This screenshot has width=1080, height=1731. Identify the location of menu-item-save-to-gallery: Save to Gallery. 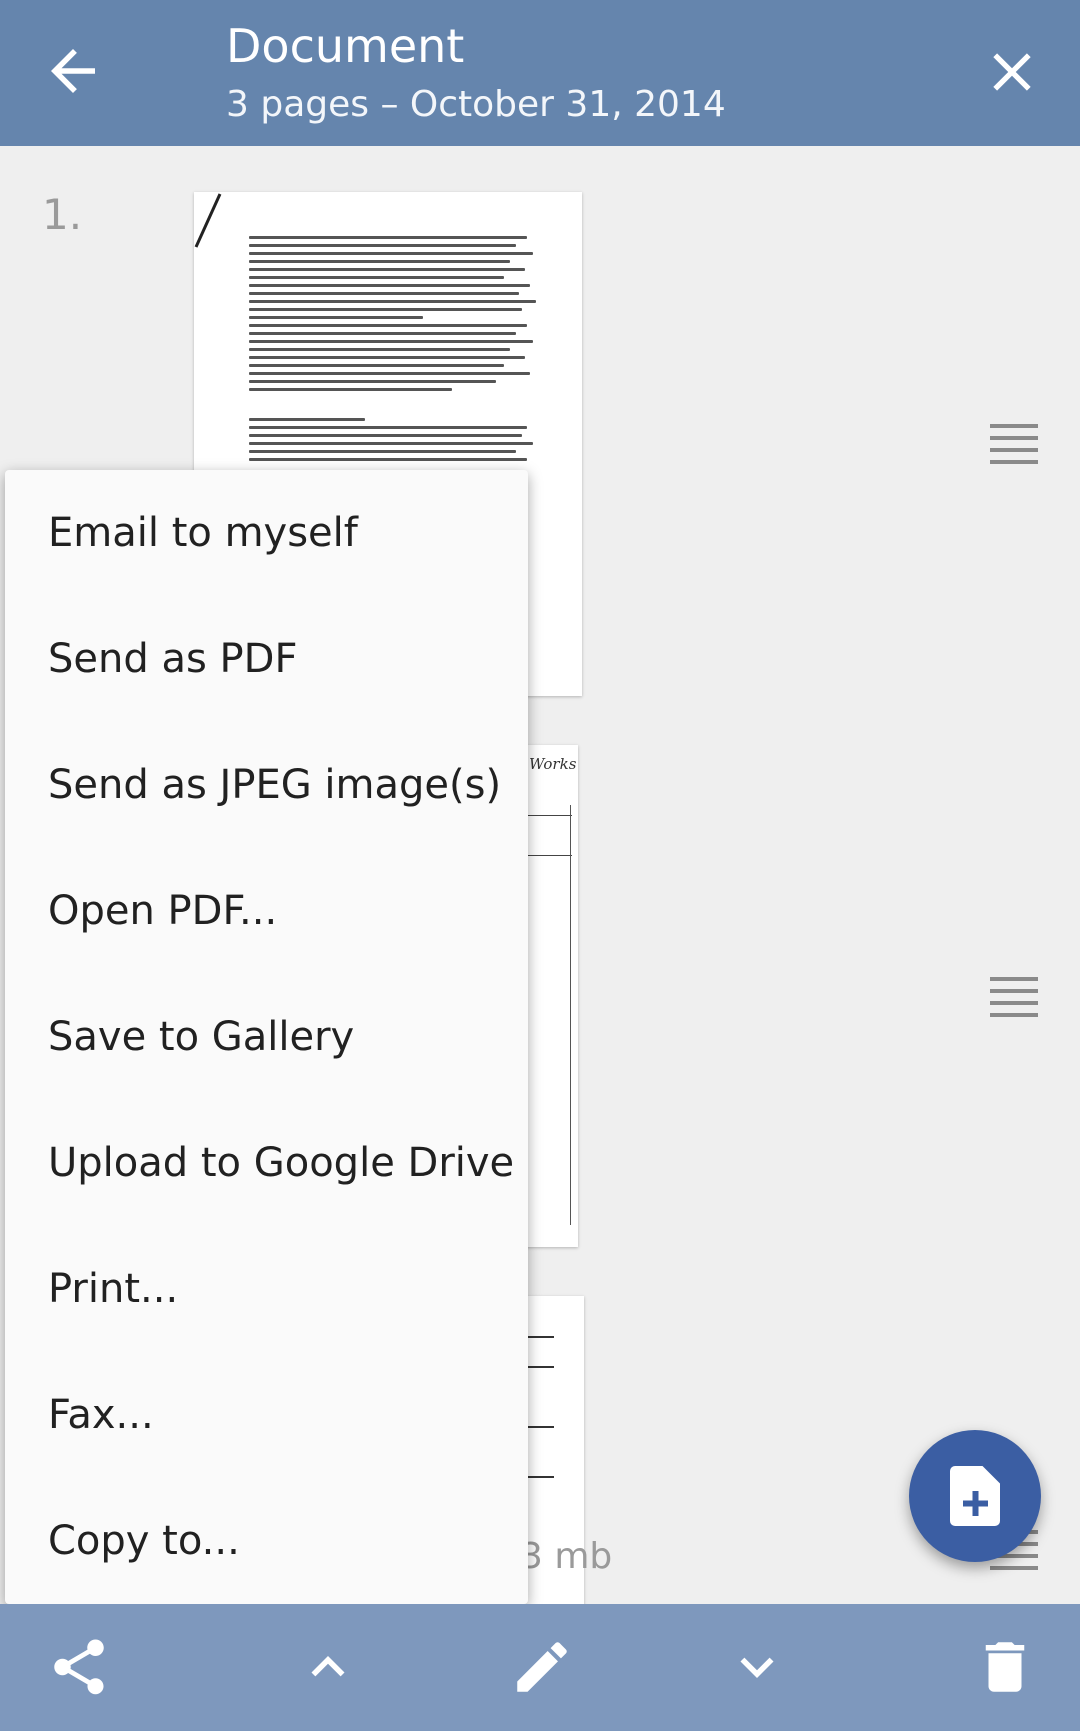
(266, 1037).